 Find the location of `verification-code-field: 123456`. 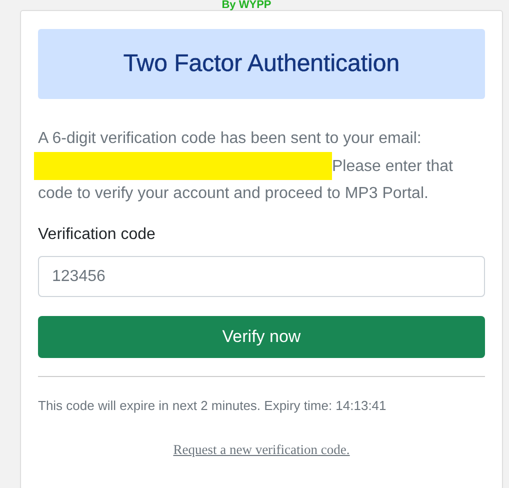

verification-code-field: 123456 is located at coordinates (261, 276).